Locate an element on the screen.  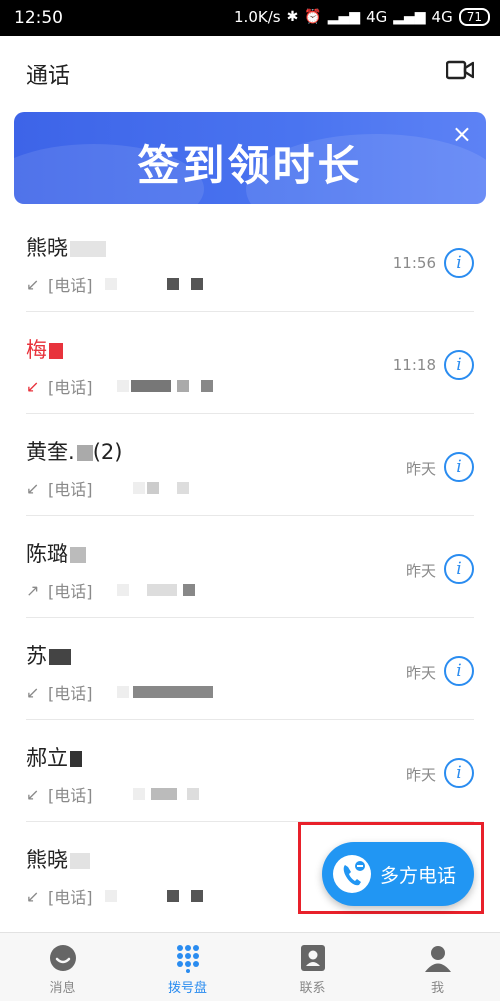
phone-icon is located at coordinates (352, 874).